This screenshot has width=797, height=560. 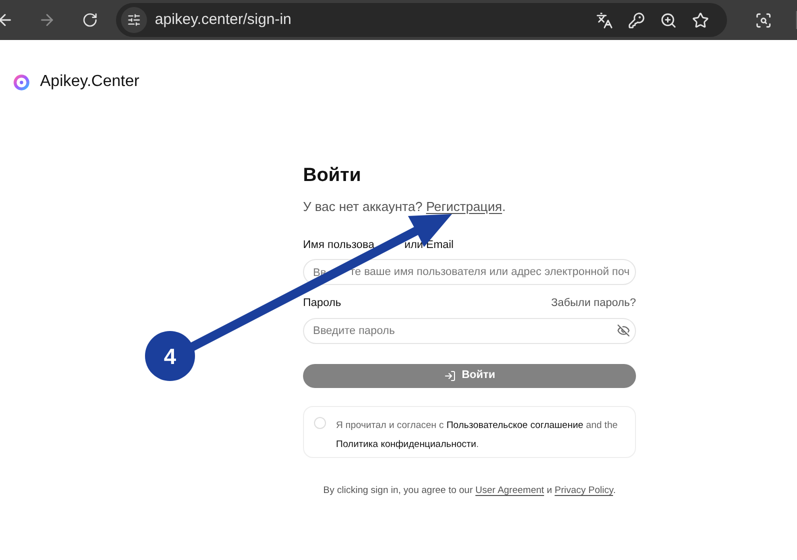 What do you see at coordinates (763, 20) in the screenshot?
I see `lens-icon` at bounding box center [763, 20].